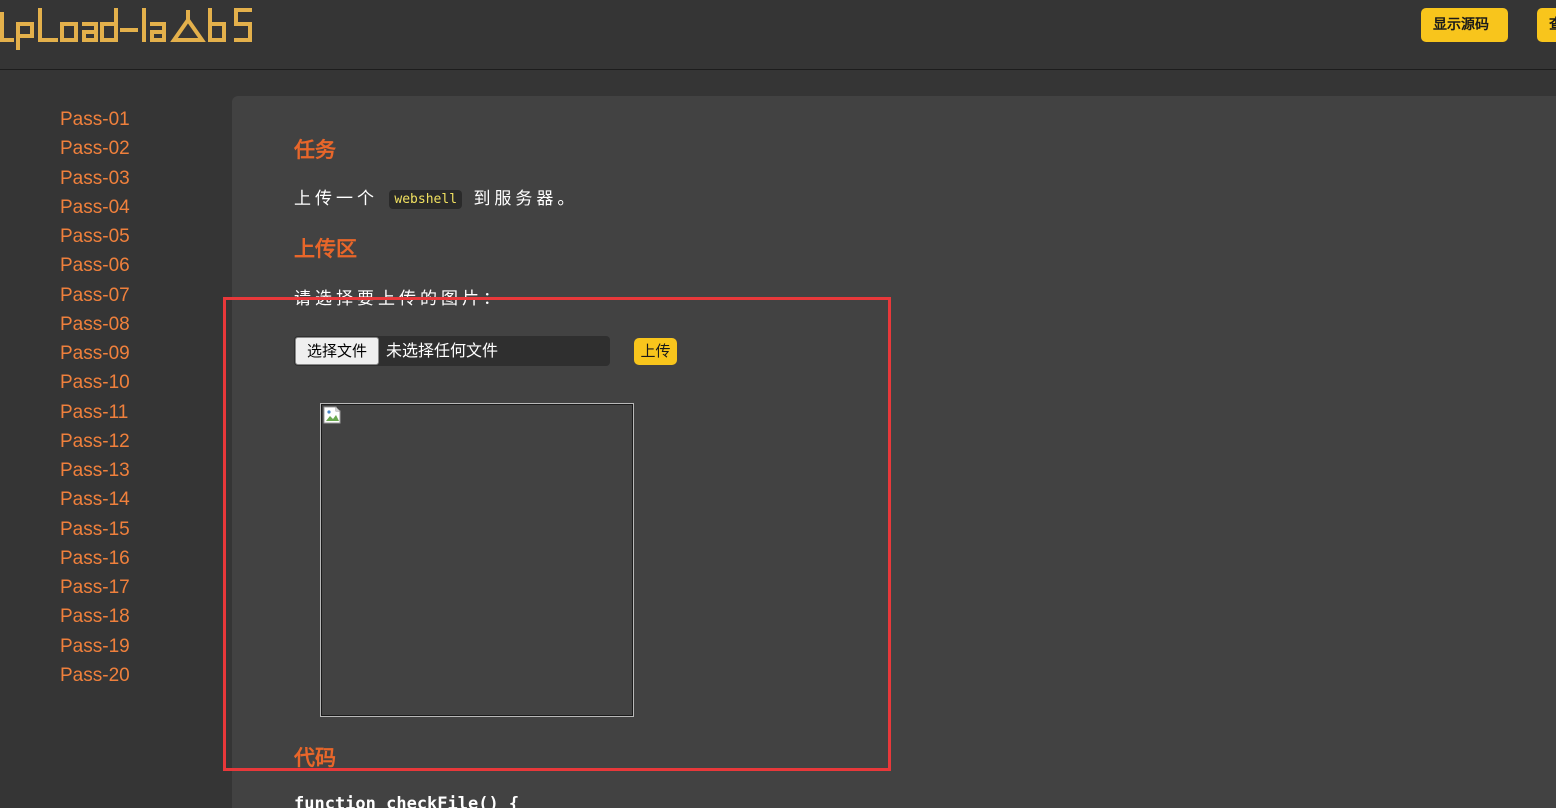  What do you see at coordinates (95, 646) in the screenshot?
I see `sidebar-item-pass-19: Pass-19` at bounding box center [95, 646].